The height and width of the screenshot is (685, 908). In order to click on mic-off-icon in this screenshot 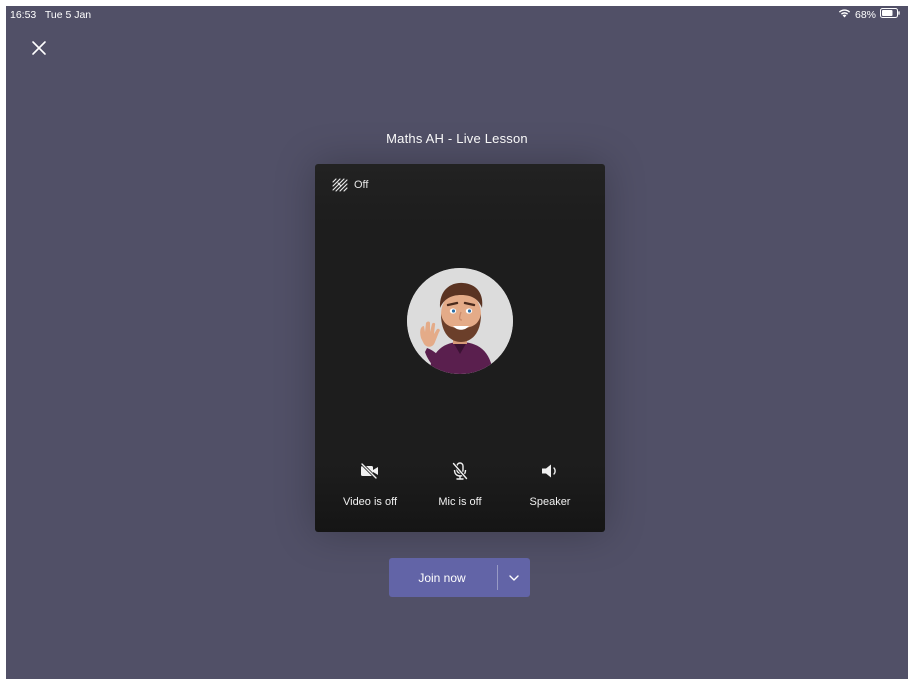, I will do `click(460, 471)`.